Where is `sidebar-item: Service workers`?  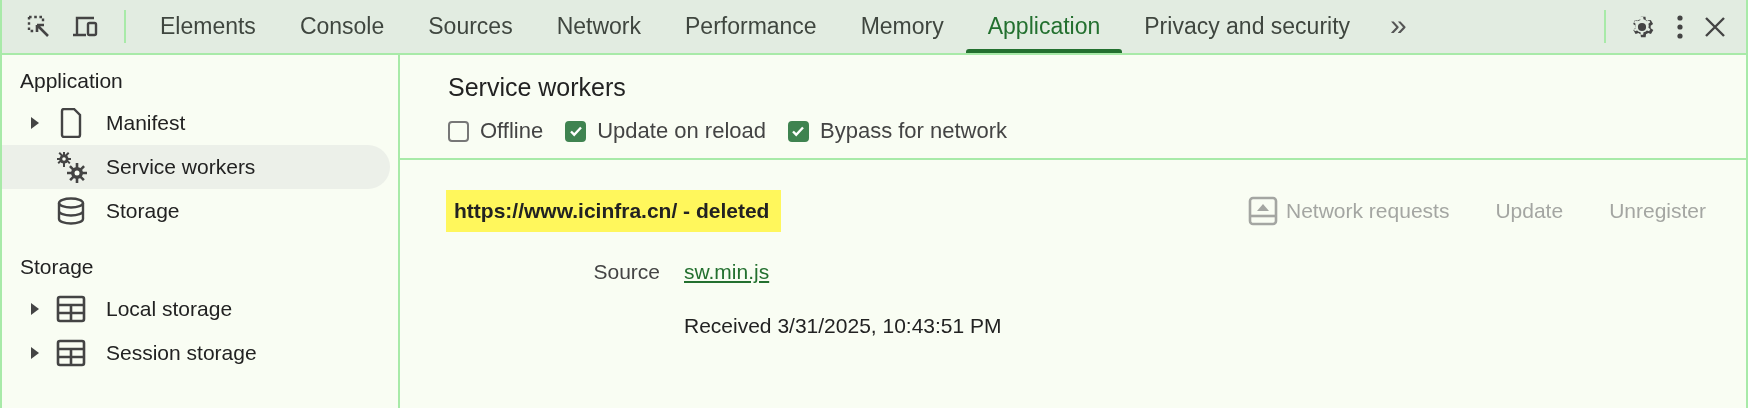
sidebar-item: Service workers is located at coordinates (196, 167).